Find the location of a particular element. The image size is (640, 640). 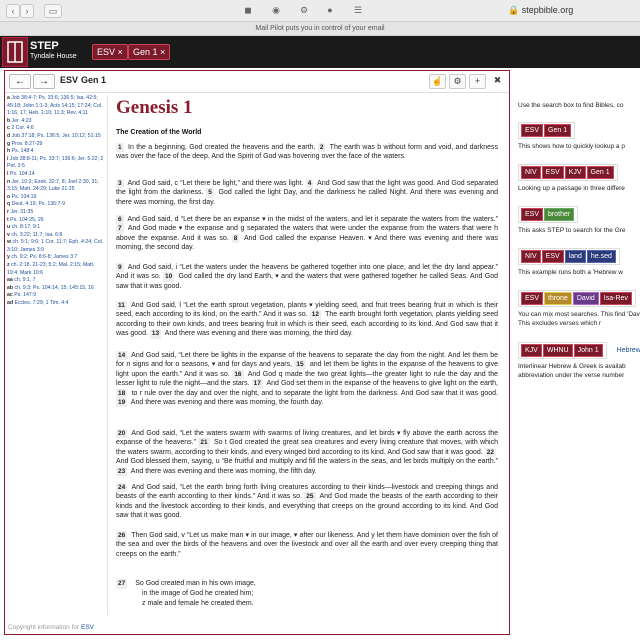

cross-reference-text: Ps. 104:19 is located at coordinates (24, 197).